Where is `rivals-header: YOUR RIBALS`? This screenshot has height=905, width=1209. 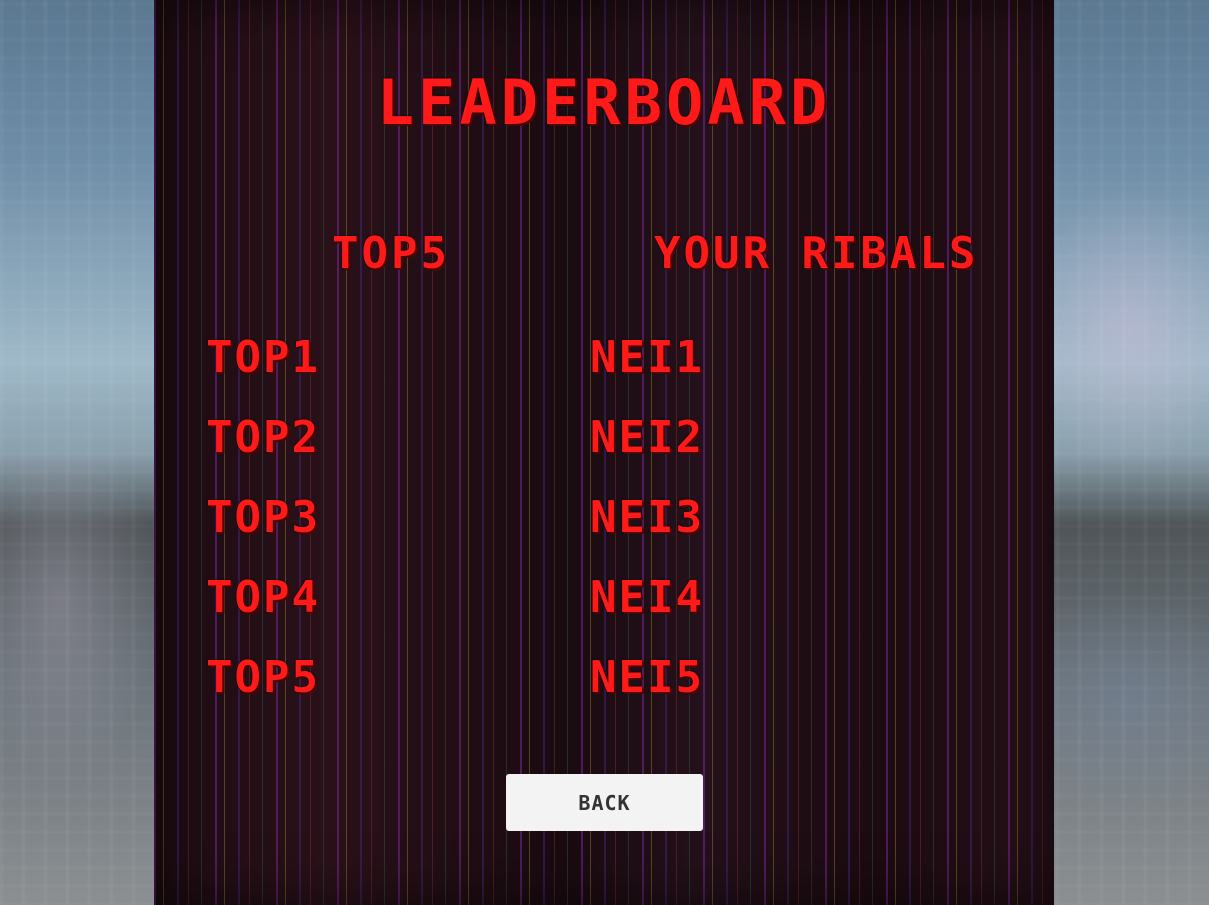
rivals-header: YOUR RIBALS is located at coordinates (816, 253).